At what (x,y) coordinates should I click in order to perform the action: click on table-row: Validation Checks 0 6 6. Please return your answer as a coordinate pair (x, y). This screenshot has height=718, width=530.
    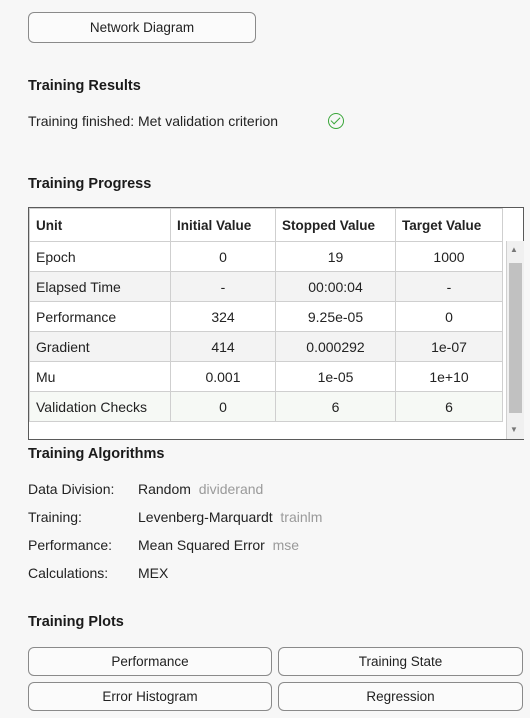
    Looking at the image, I should click on (266, 406).